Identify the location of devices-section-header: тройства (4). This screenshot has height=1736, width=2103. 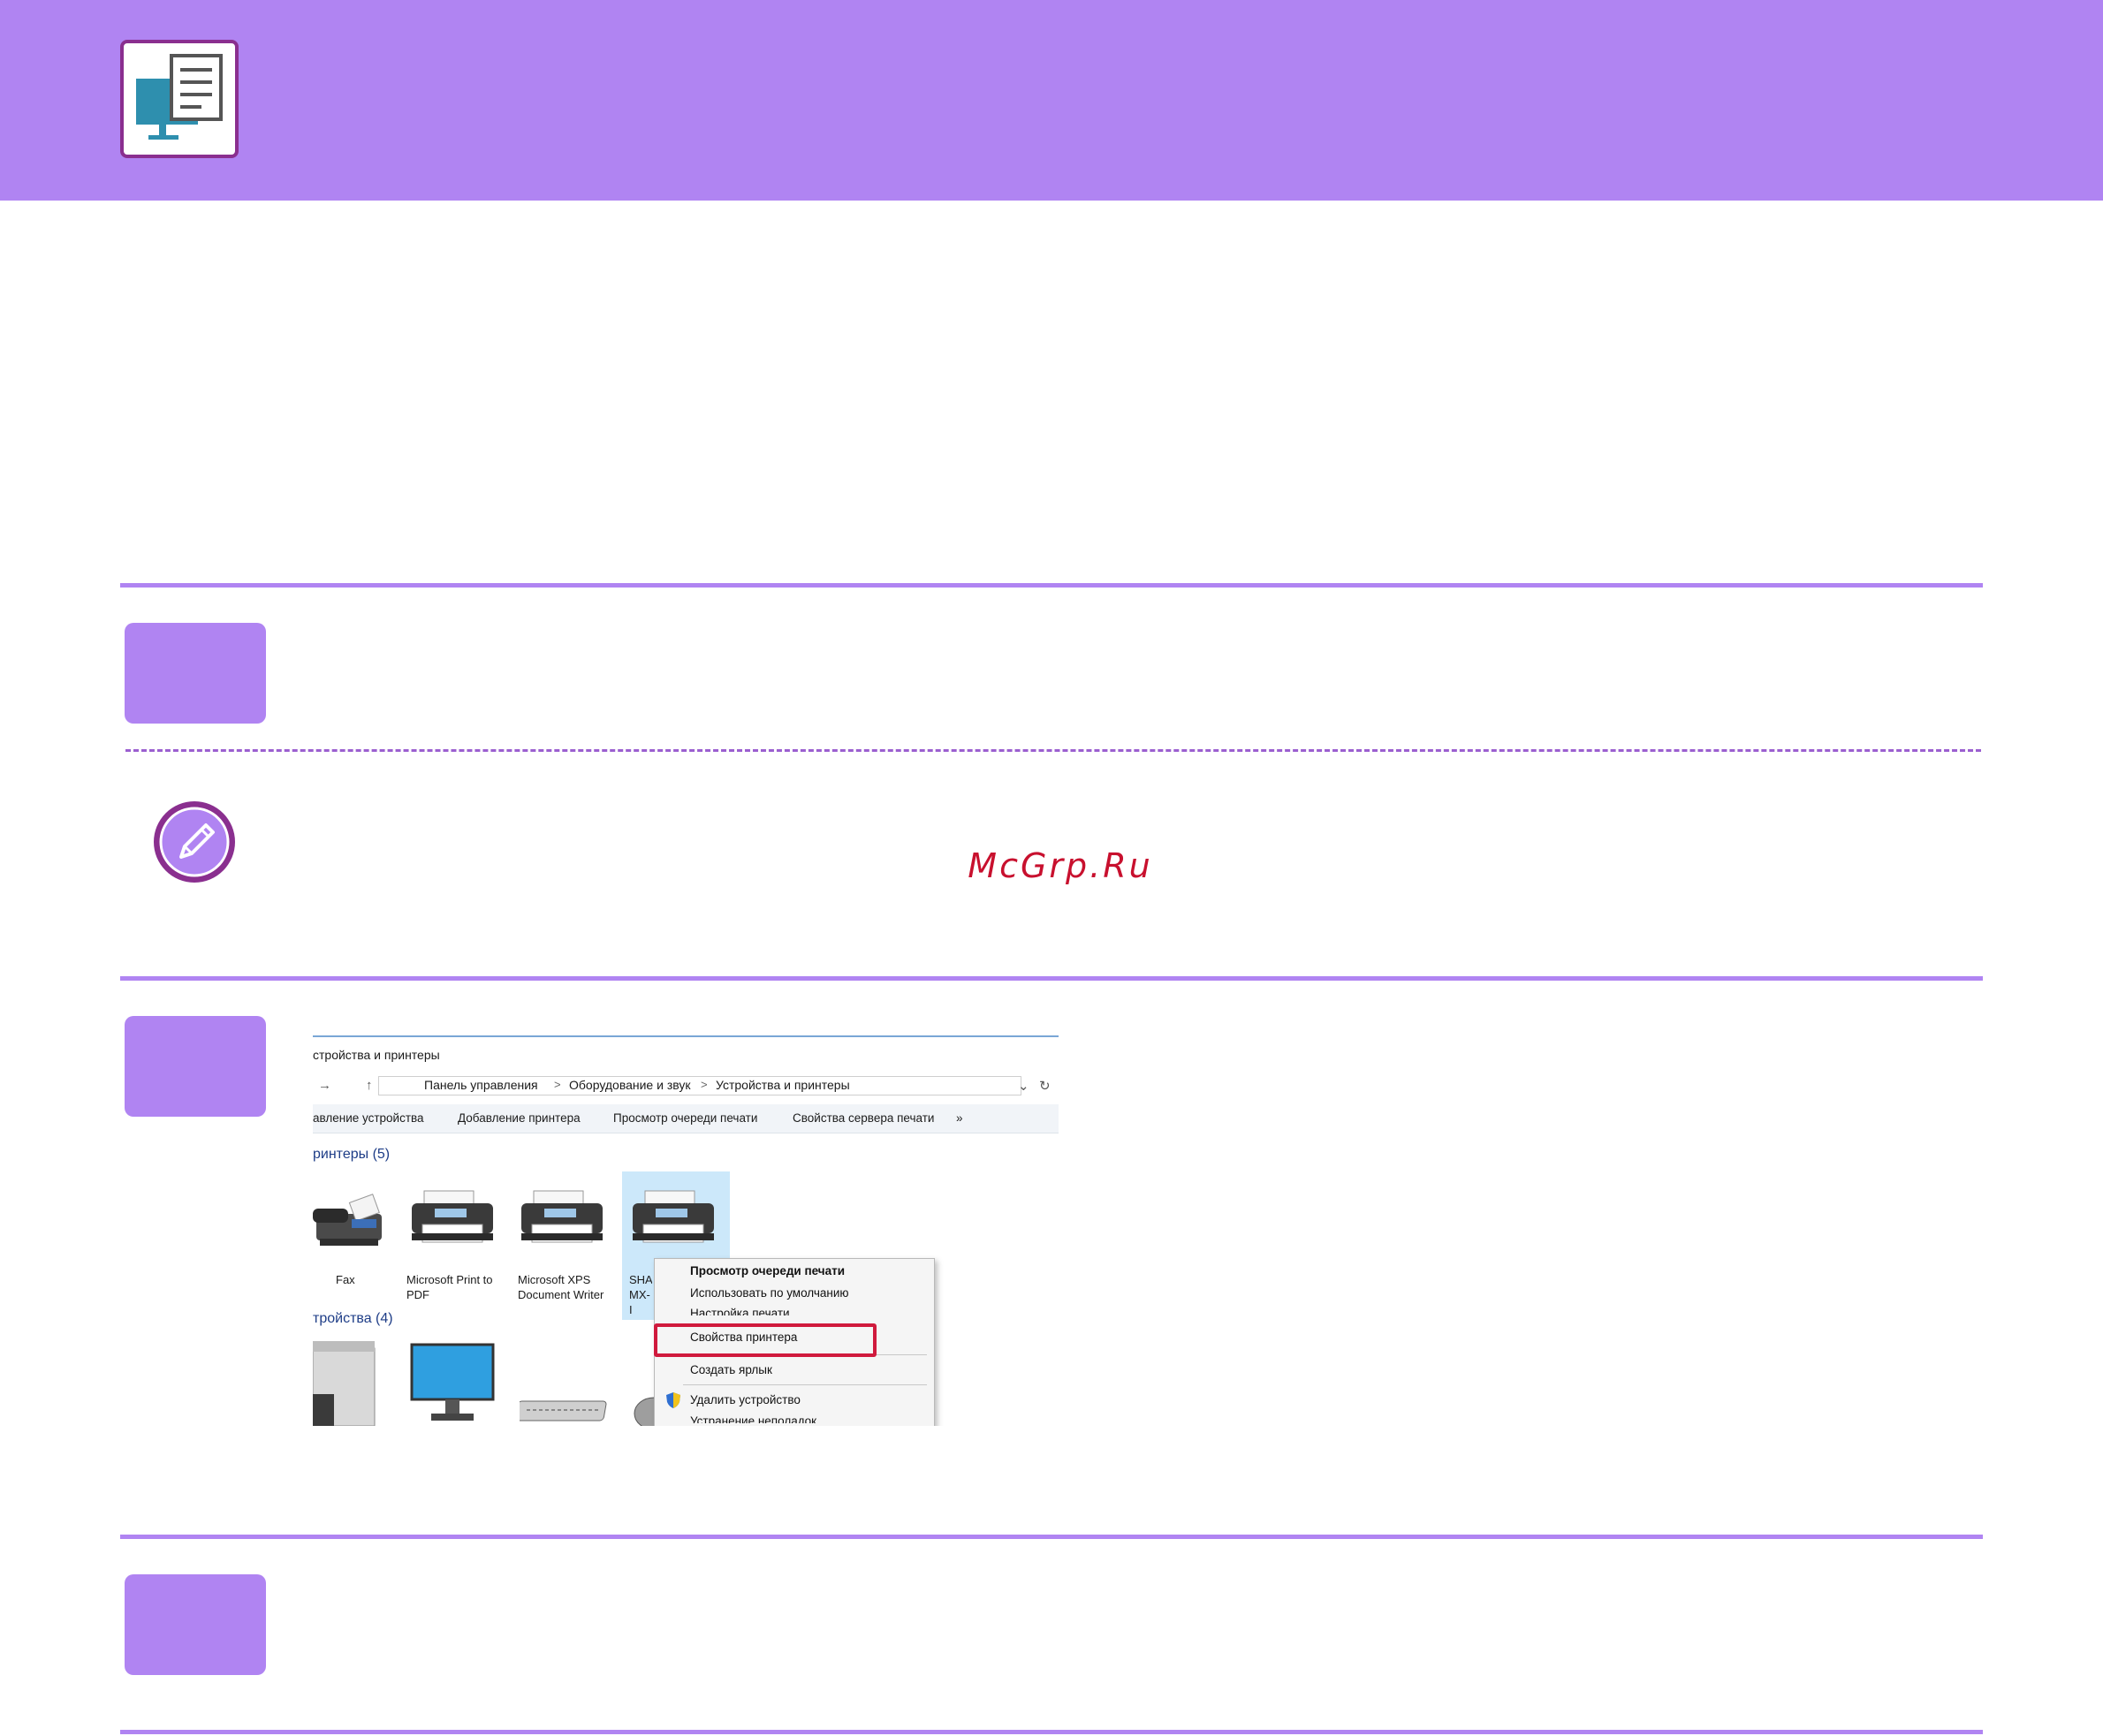
(353, 1319).